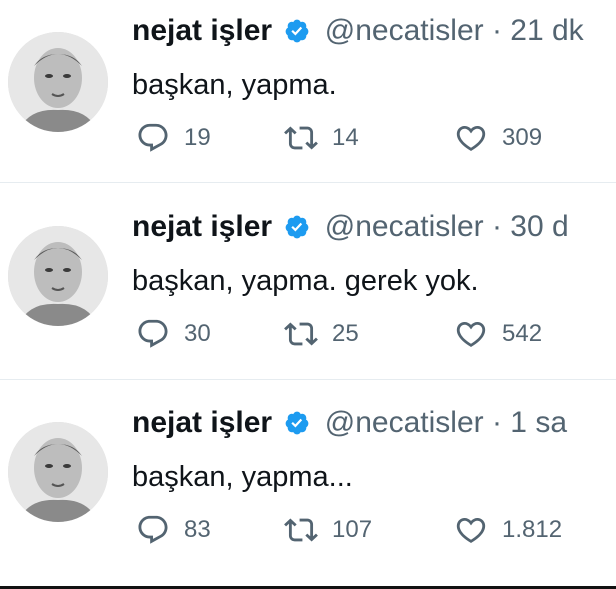  What do you see at coordinates (345, 333) in the screenshot?
I see `retweet-count: 25` at bounding box center [345, 333].